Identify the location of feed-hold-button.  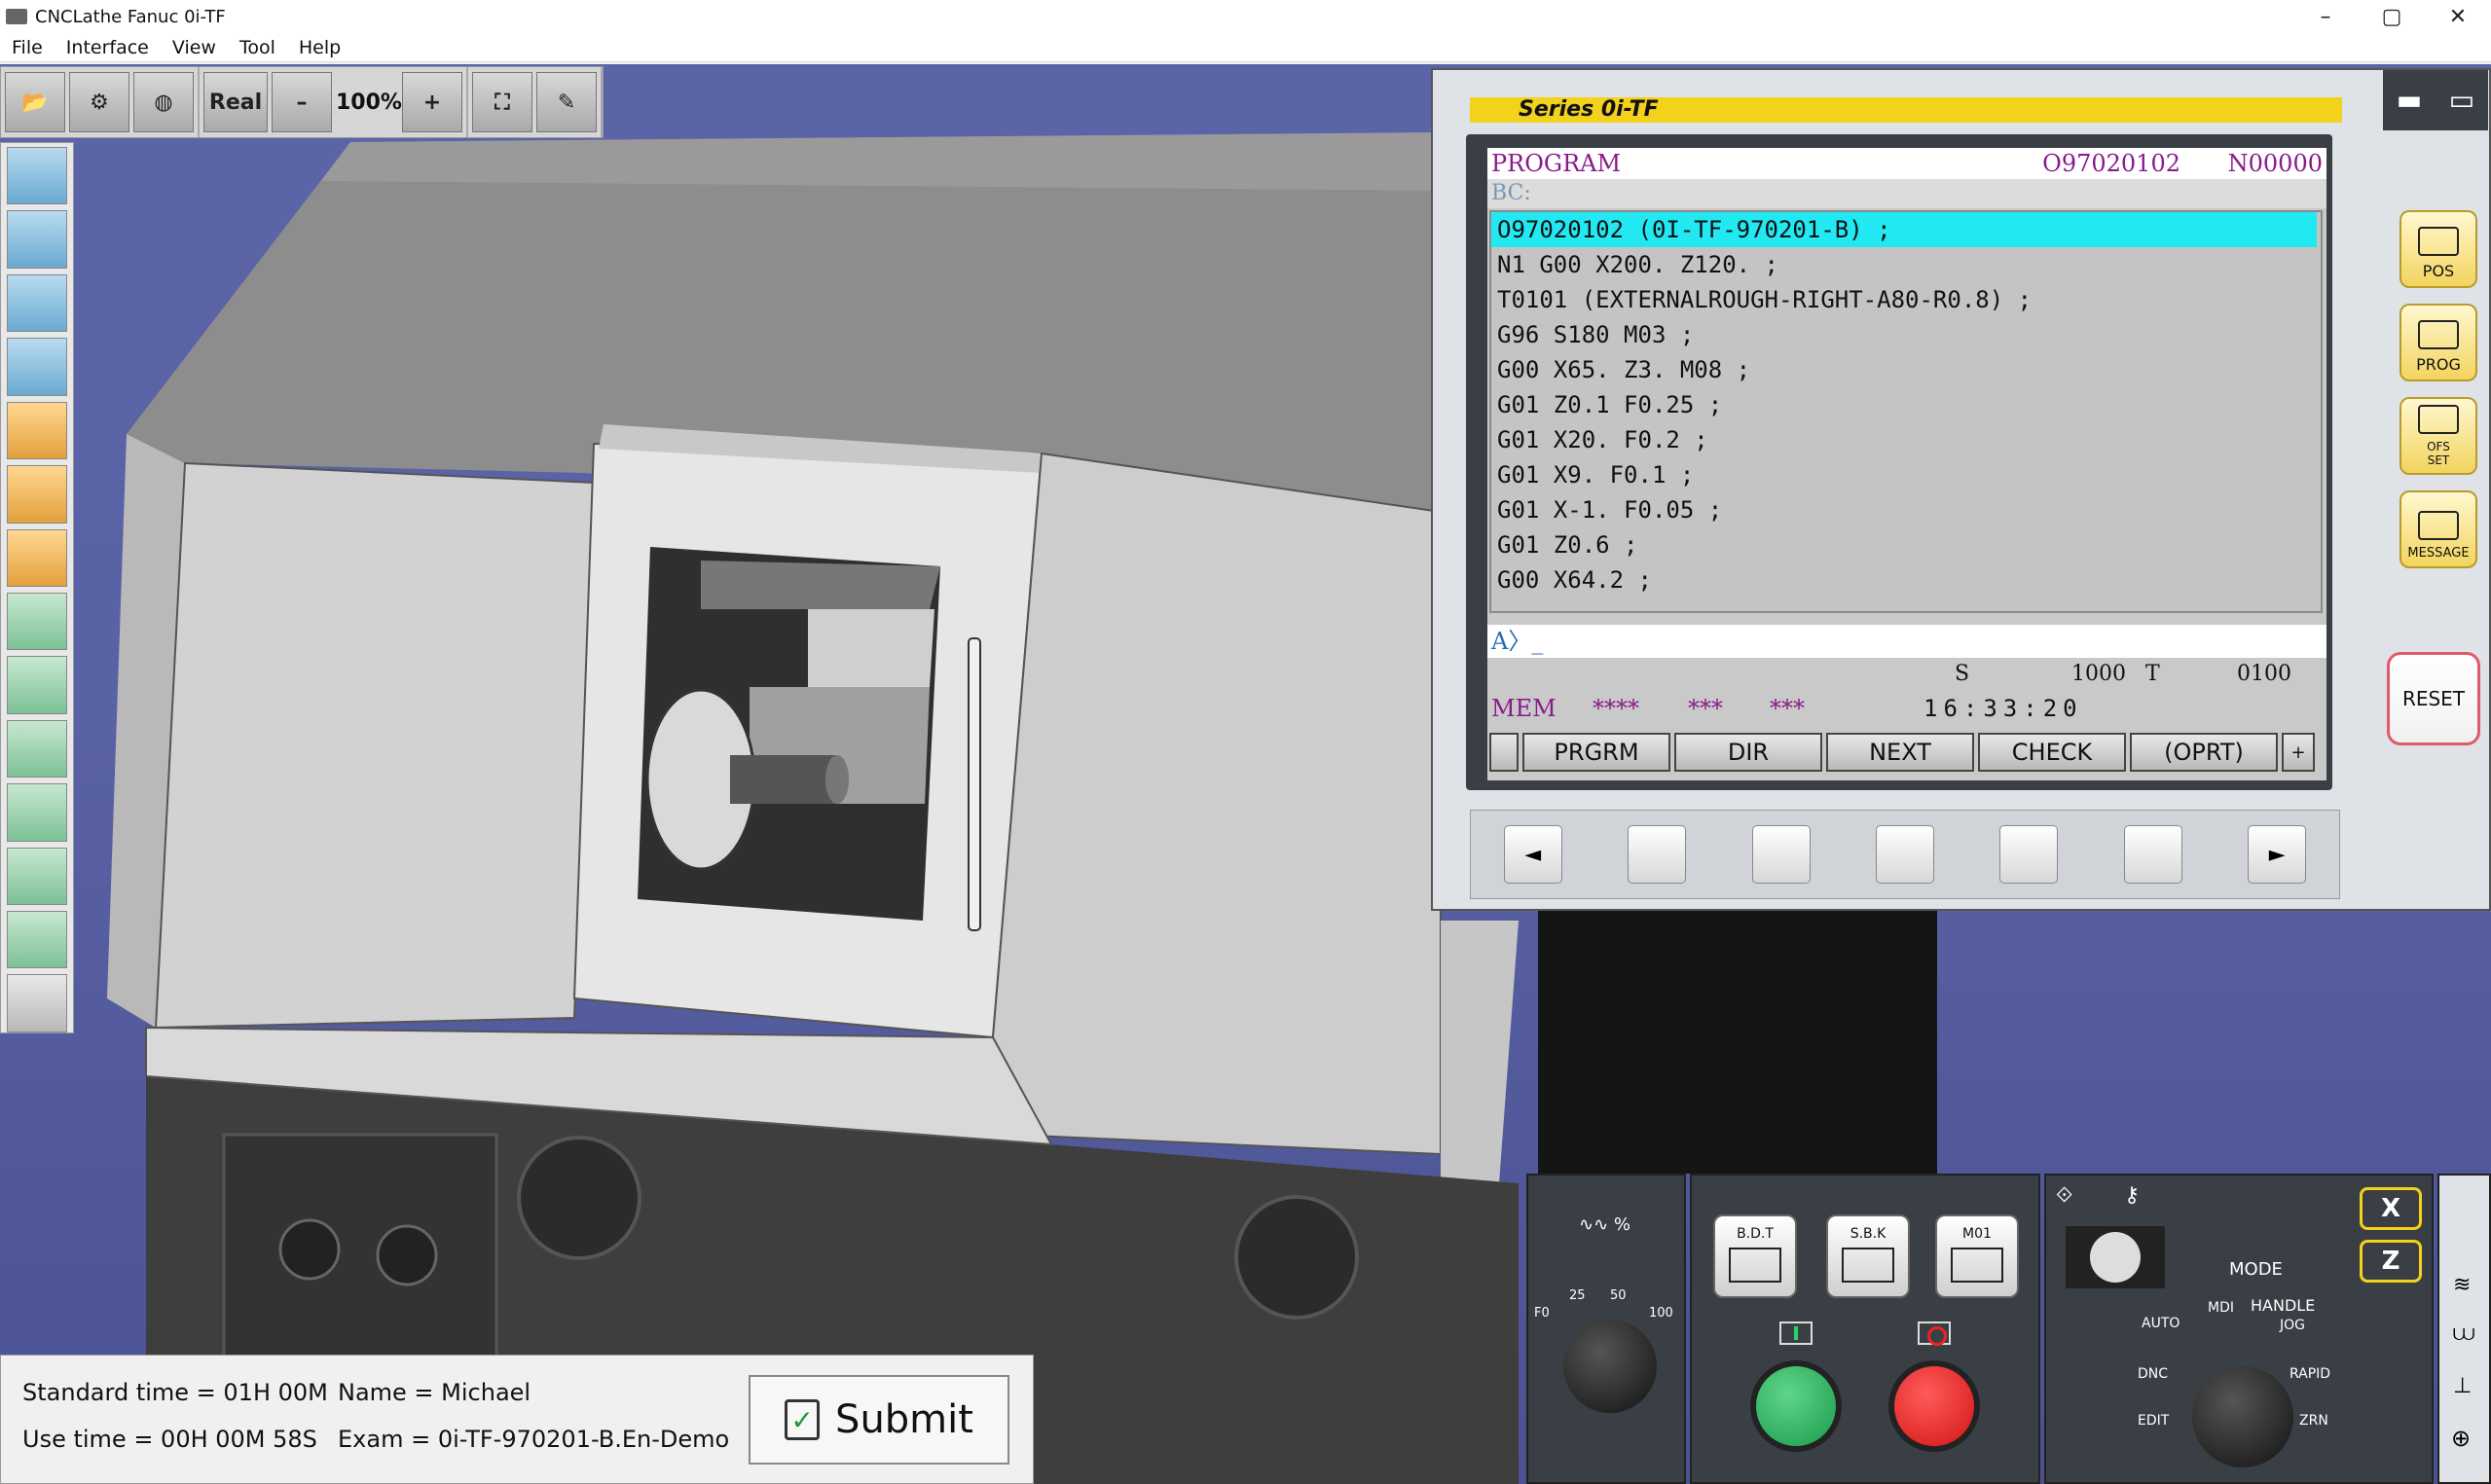
(1934, 1406).